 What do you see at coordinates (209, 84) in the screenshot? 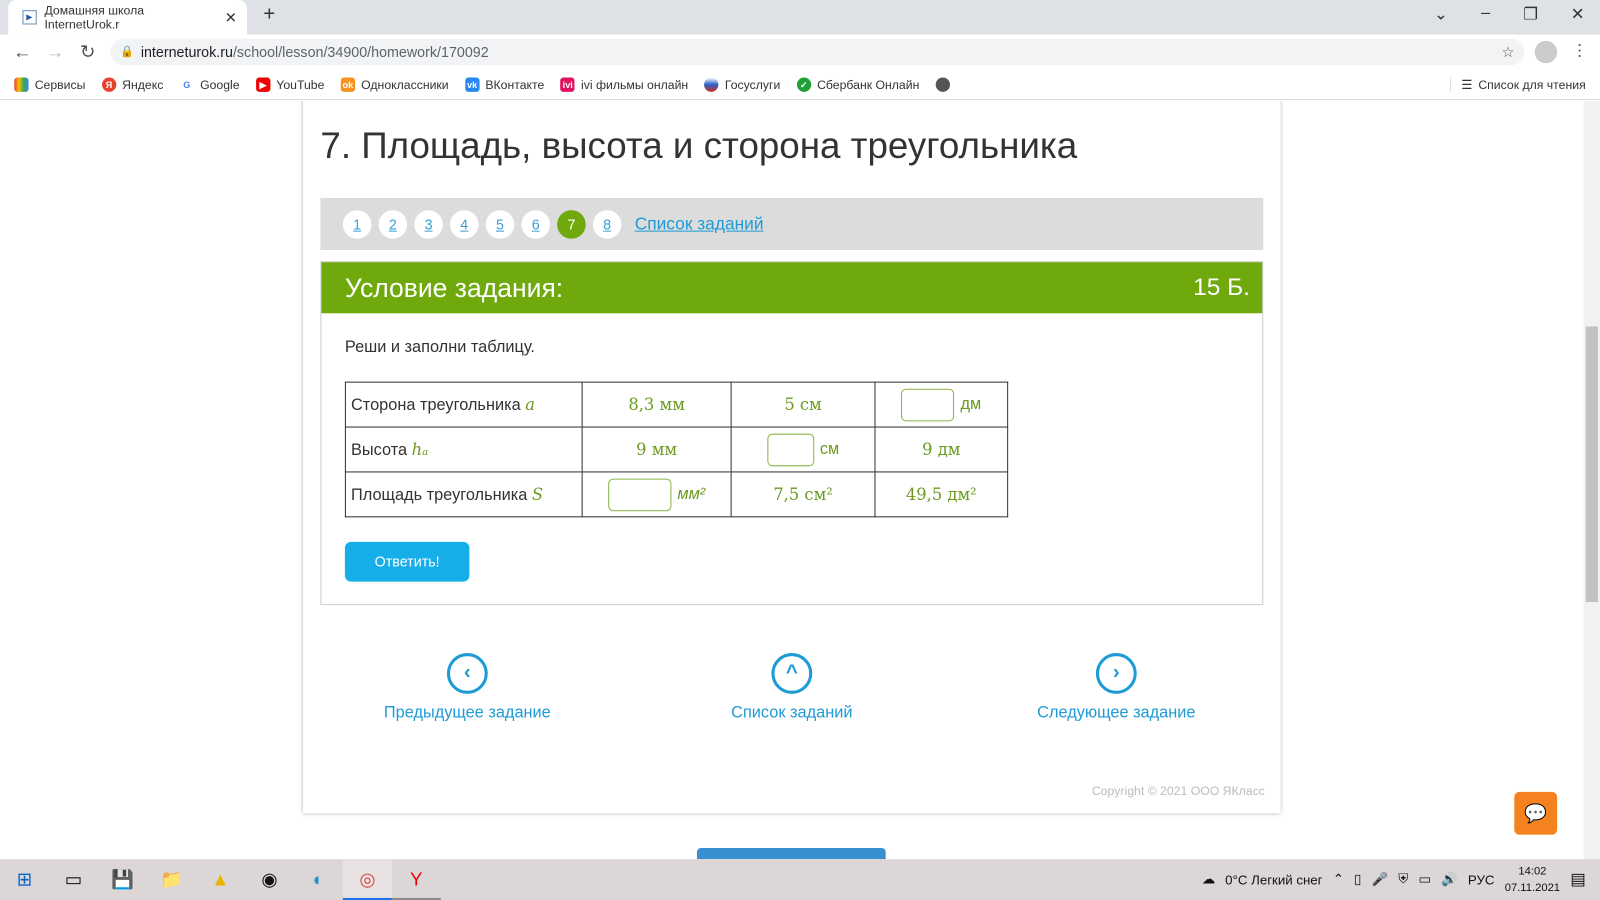
I see `bookmark-google: G Google` at bounding box center [209, 84].